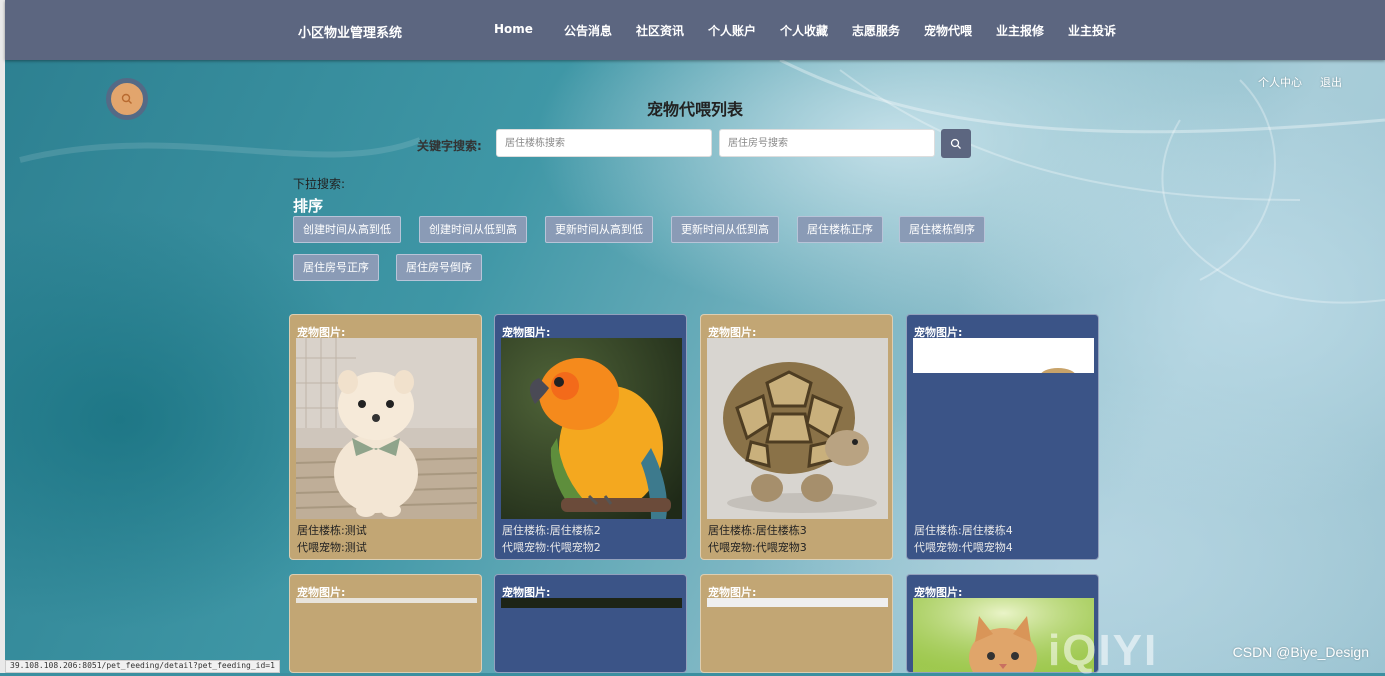 This screenshot has height=676, width=1385. I want to click on user-links: 个人中心 退出, so click(1309, 82).